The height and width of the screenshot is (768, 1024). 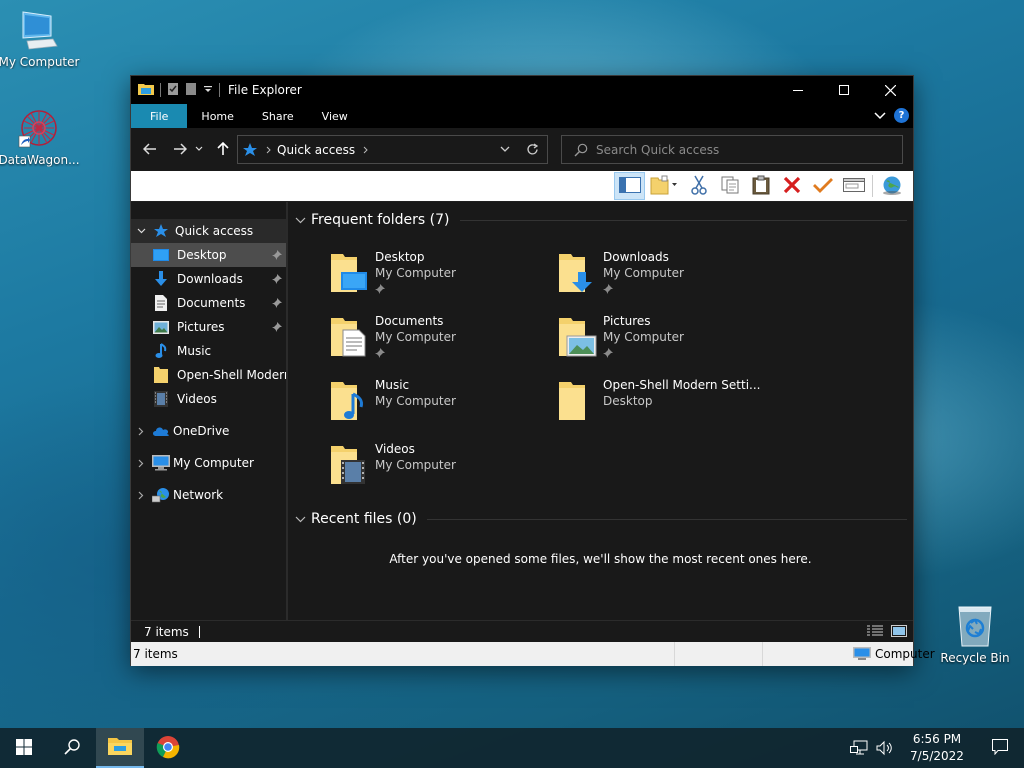 I want to click on delete-button, so click(x=791, y=186).